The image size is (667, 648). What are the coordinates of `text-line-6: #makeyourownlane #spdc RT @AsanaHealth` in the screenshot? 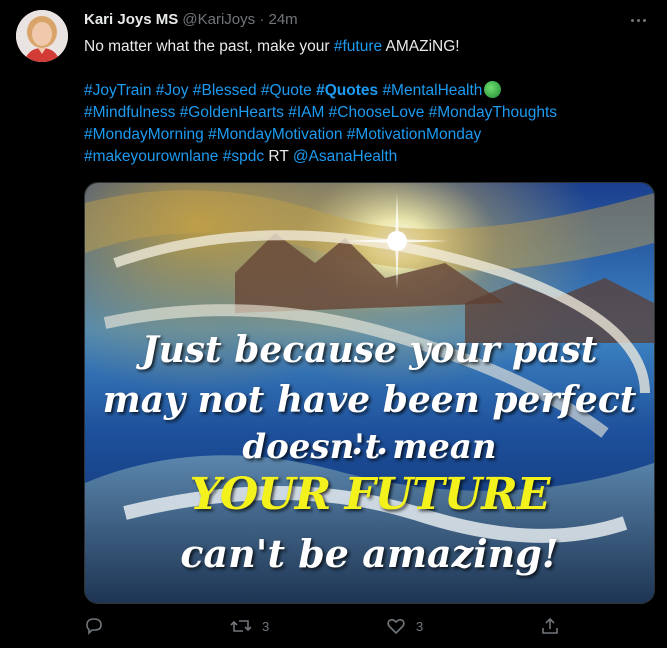 It's located at (366, 157).